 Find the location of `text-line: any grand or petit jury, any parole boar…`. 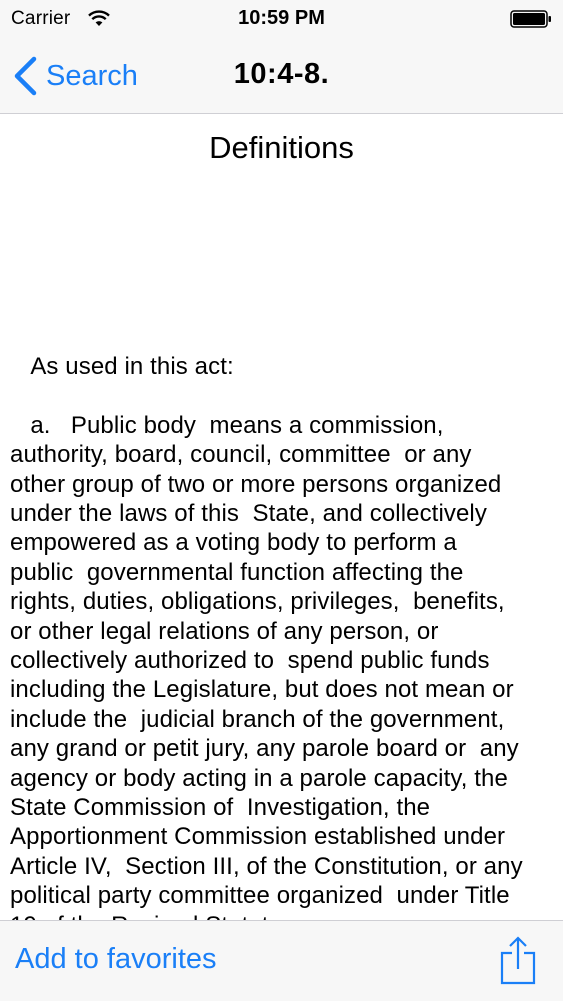

text-line: any grand or petit jury, any parole boar… is located at coordinates (264, 749).